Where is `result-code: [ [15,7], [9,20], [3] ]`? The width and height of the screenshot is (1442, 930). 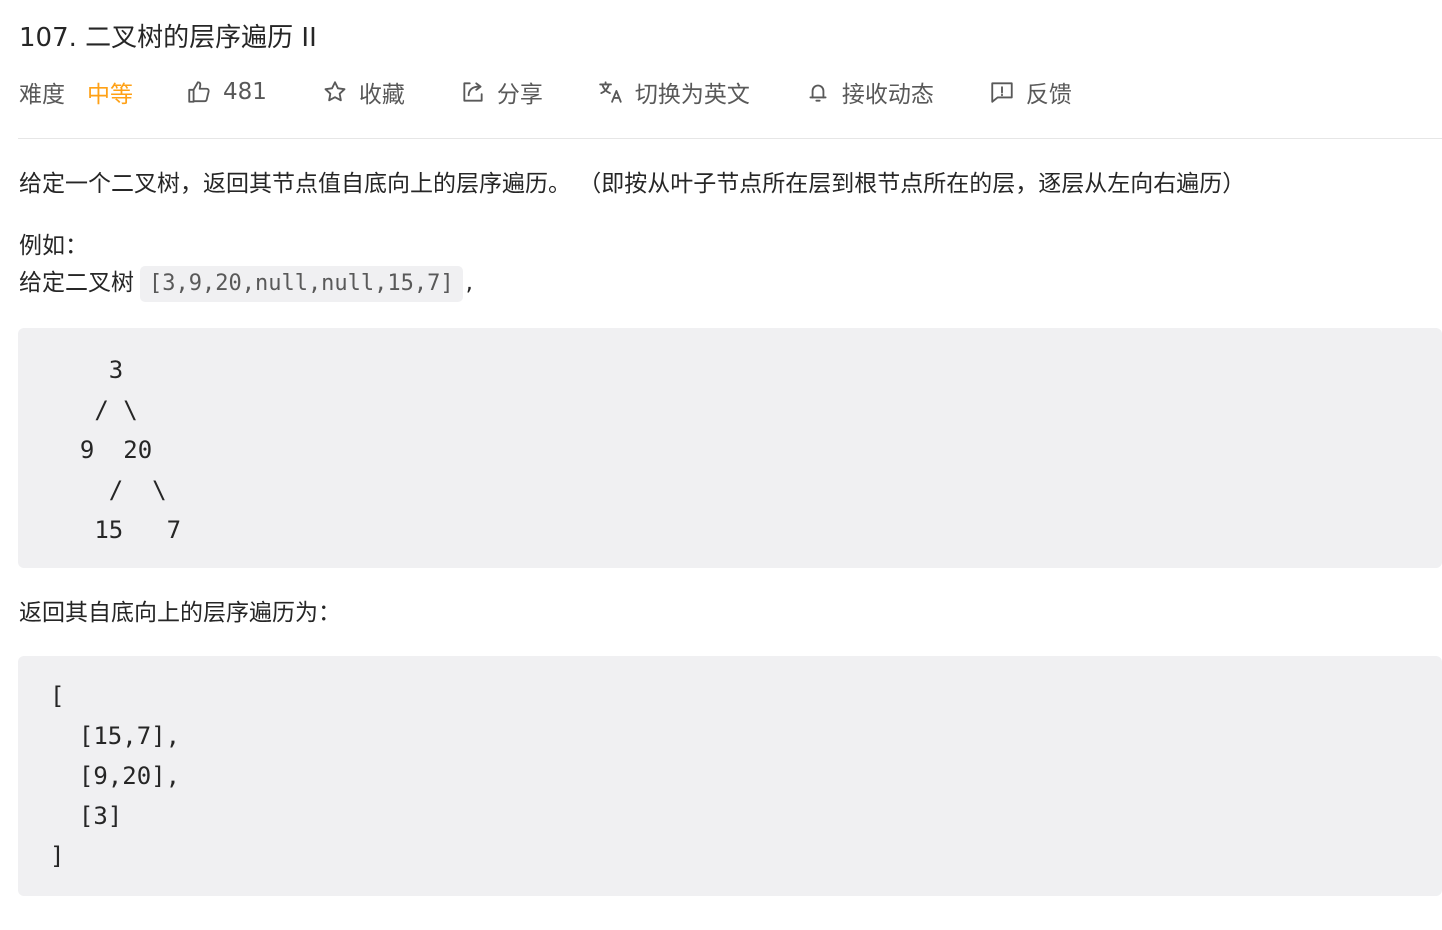 result-code: [ [15,7], [9,20], [3] ] is located at coordinates (115, 776).